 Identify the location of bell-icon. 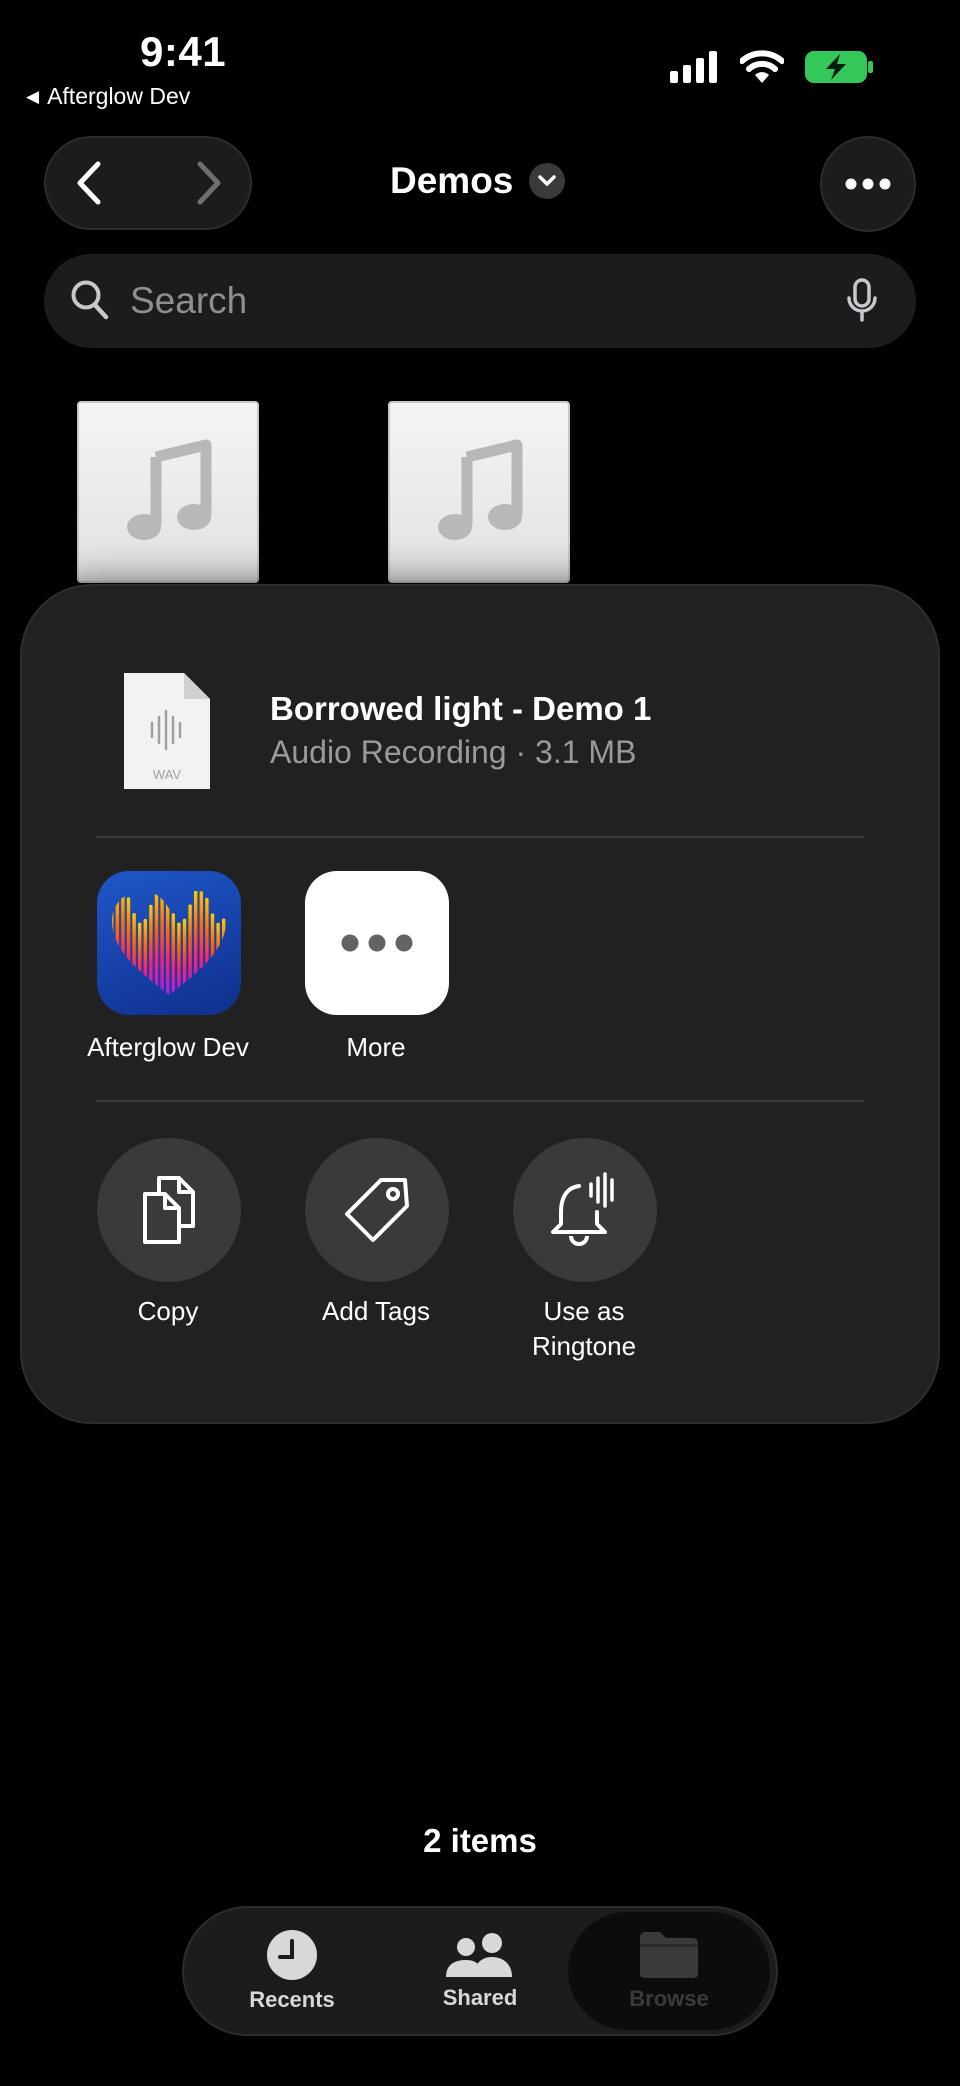
(582, 1209).